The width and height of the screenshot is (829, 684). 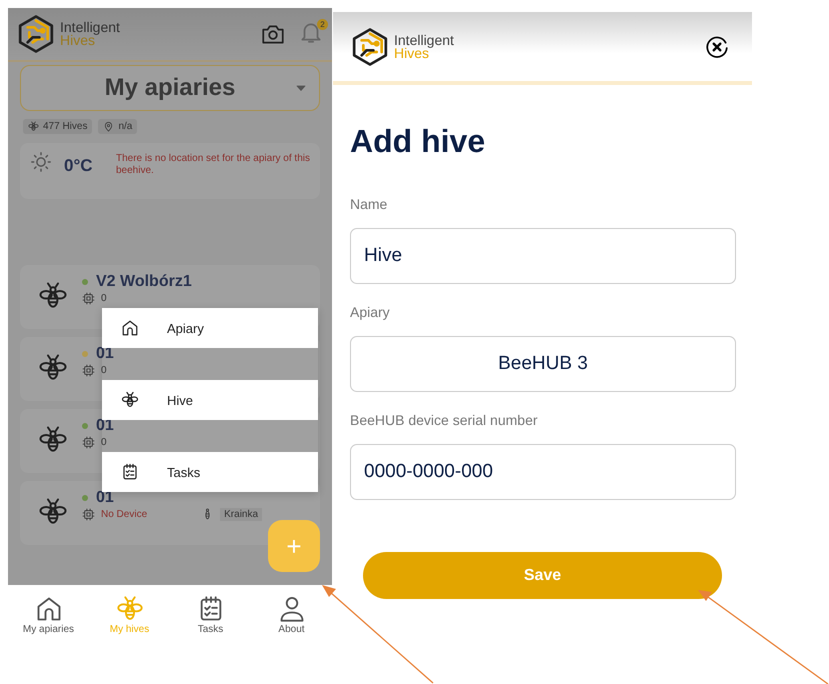 I want to click on temperature: 0°C, so click(x=79, y=166).